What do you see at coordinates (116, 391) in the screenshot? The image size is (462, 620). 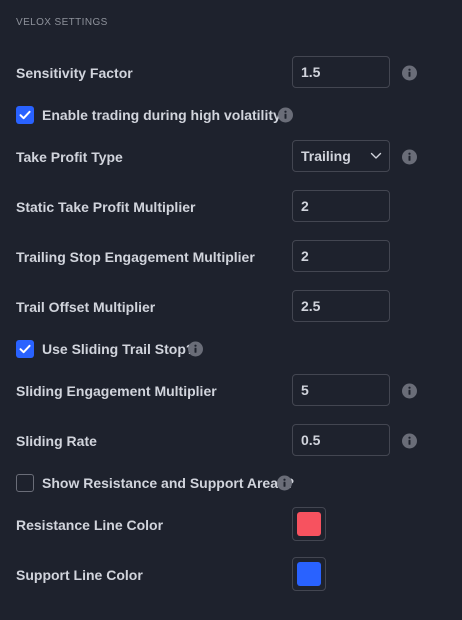 I see `sliding-engagement-label: Sliding Engagement Multiplier` at bounding box center [116, 391].